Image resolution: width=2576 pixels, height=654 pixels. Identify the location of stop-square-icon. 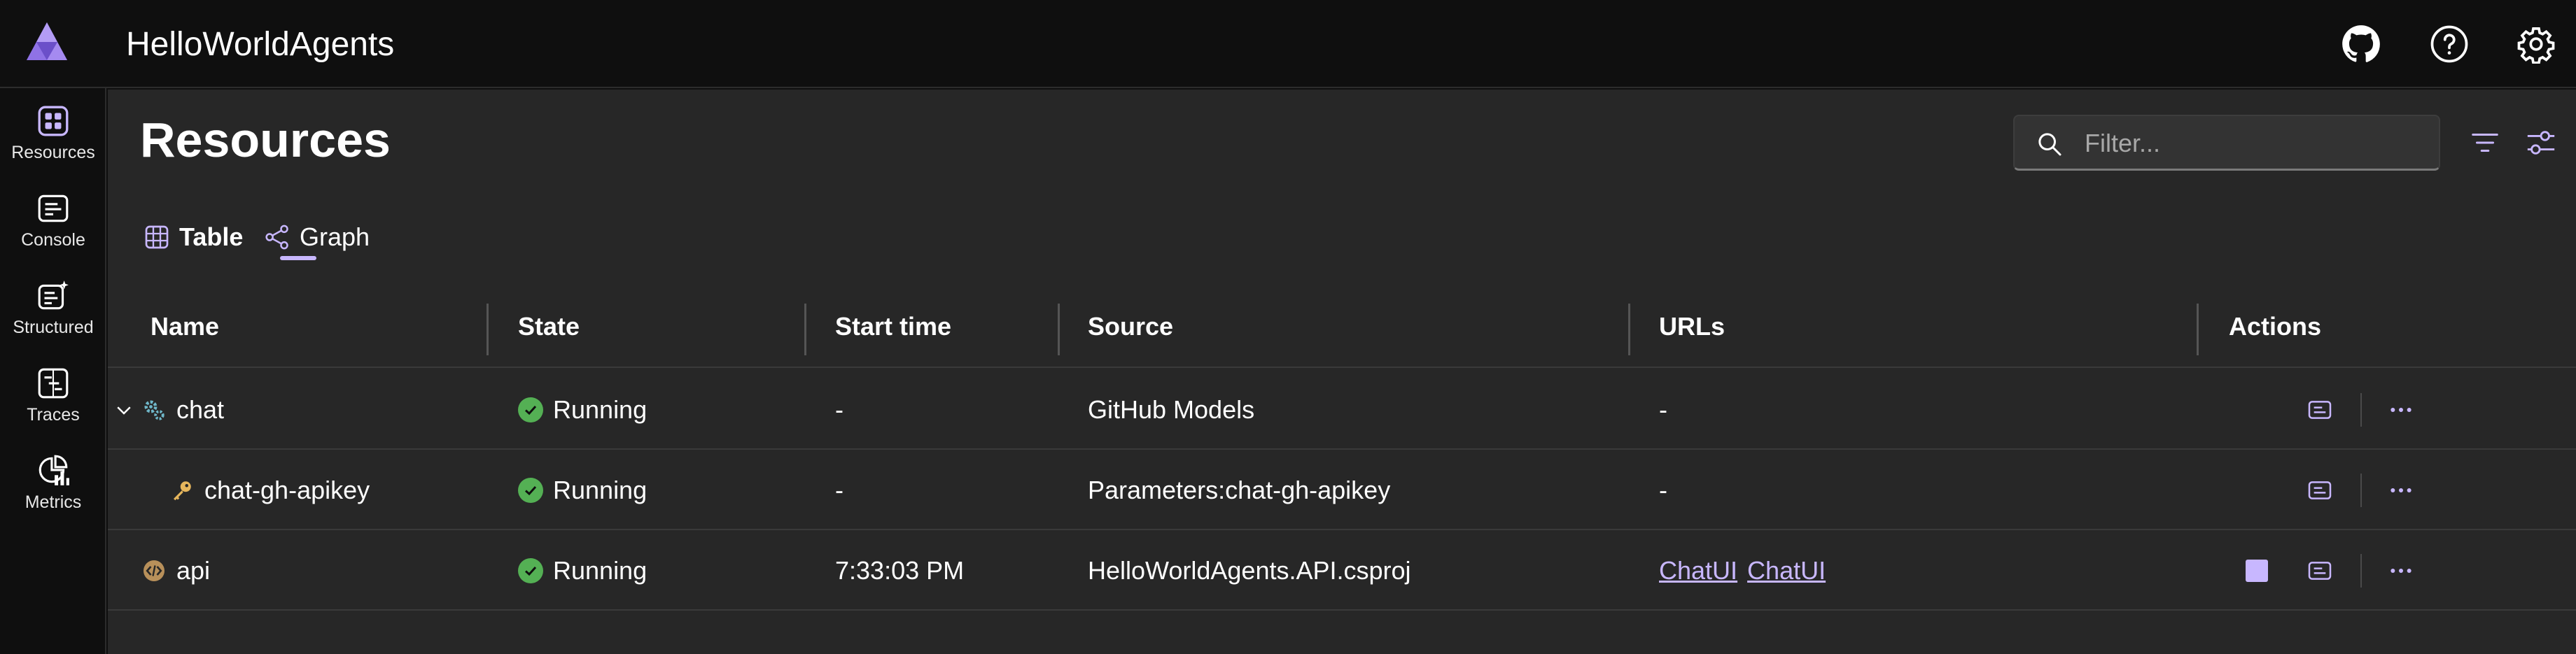
(2257, 570).